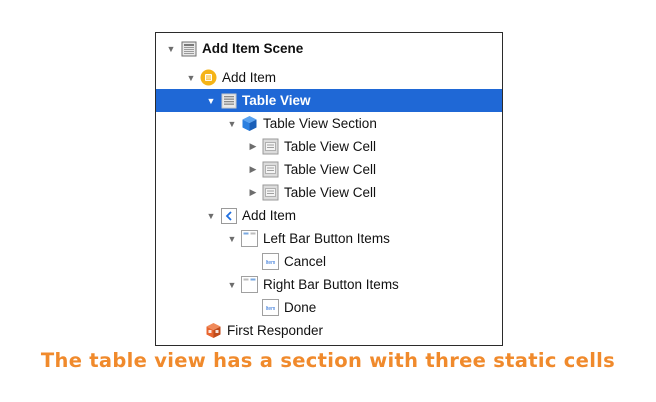  I want to click on outline-row-done-item: Item Done, so click(329, 307).